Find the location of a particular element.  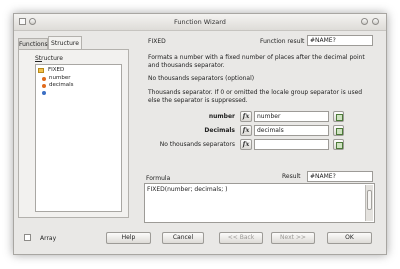

formula-label: Formula is located at coordinates (158, 178).